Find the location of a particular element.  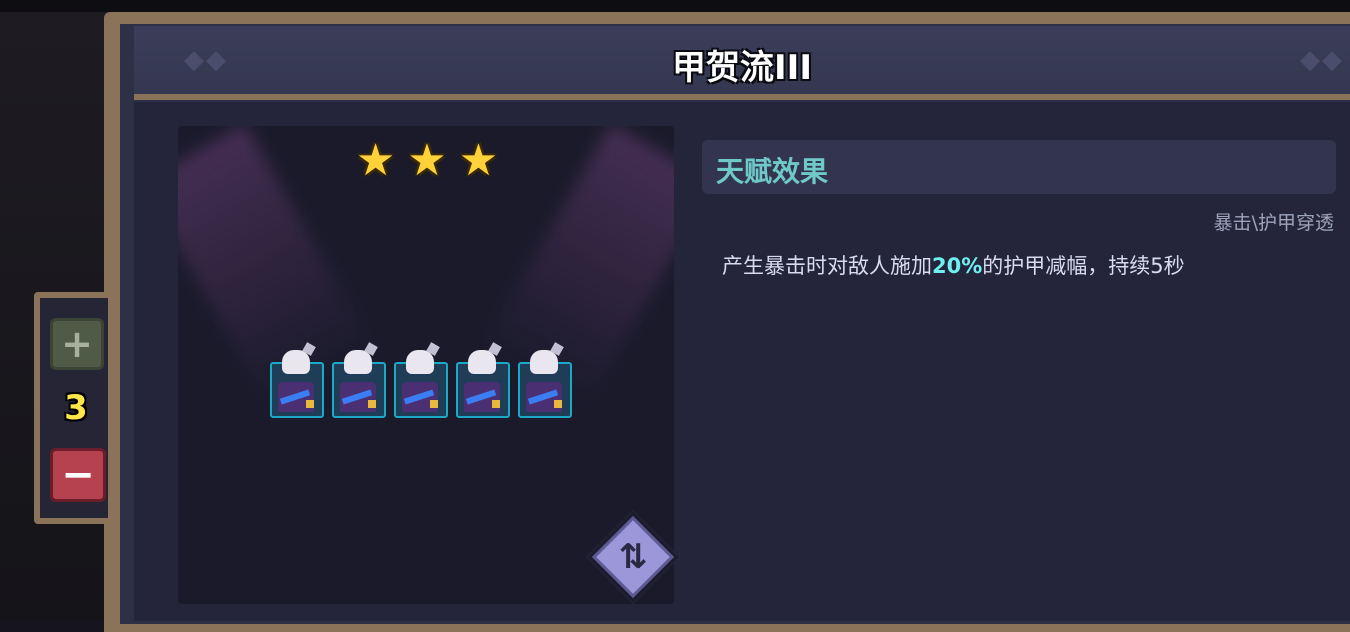

star-rating: ★ ★ ★ is located at coordinates (427, 161).